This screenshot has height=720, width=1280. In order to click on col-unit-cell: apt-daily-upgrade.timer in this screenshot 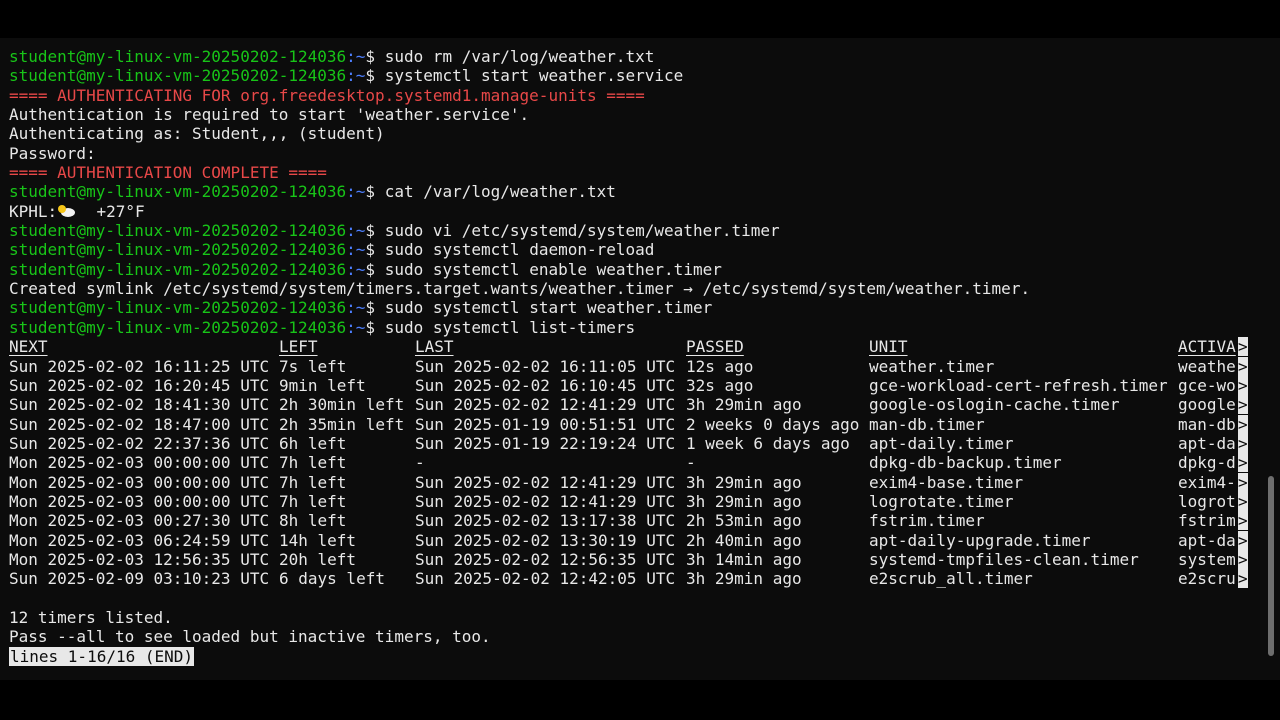, I will do `click(980, 540)`.